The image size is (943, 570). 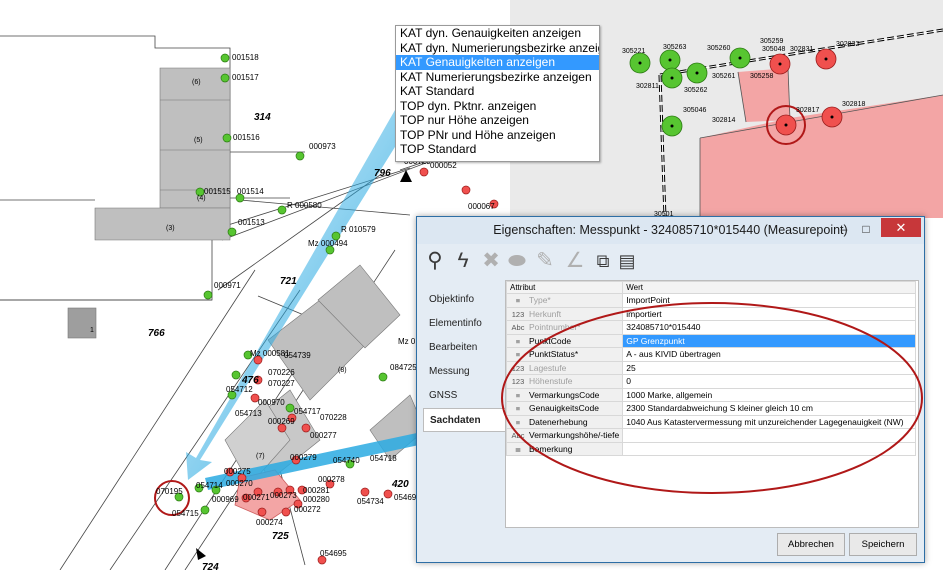 I want to click on menu-item-kat-numerierungsbezirke: KAT Numerierungsbezirke anzeigen, so click(x=497, y=77).